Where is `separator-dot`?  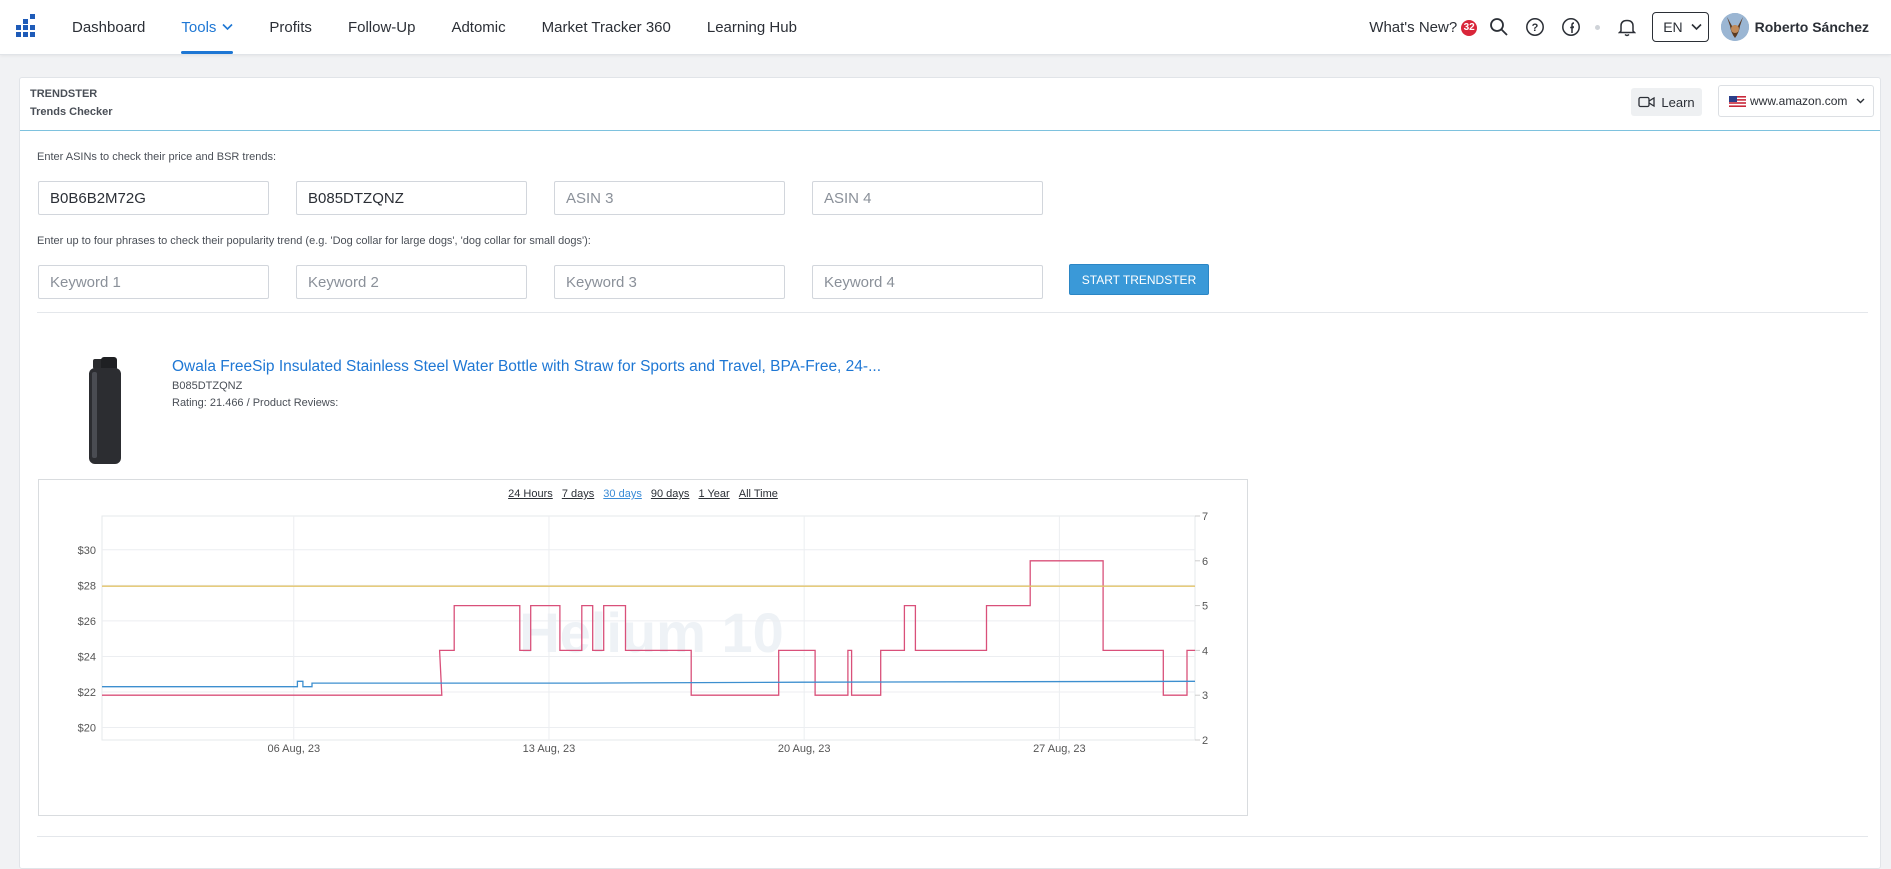 separator-dot is located at coordinates (1598, 27).